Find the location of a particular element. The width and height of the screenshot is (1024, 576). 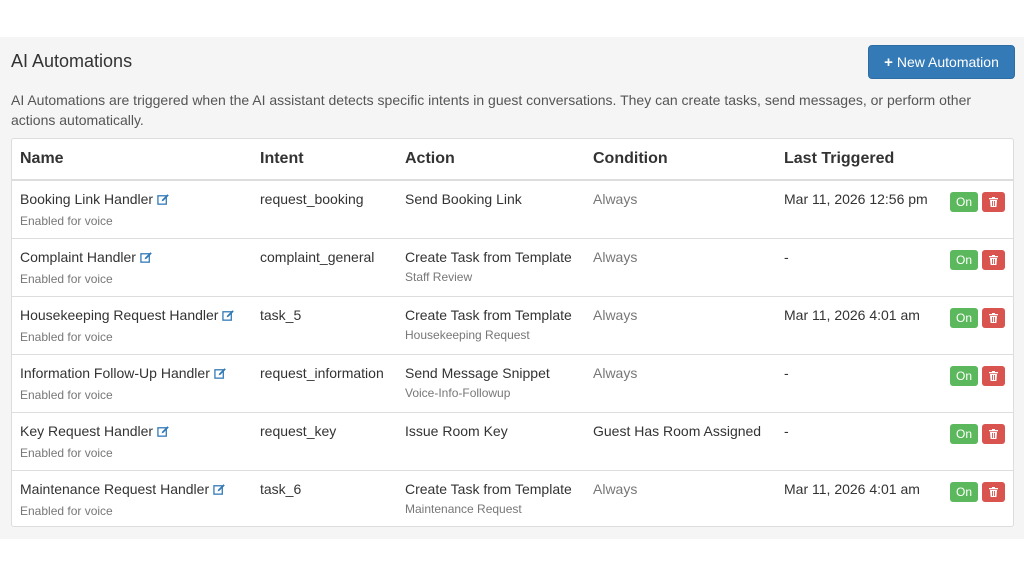

automation-name-cell: Key Request Handler Enabled for voice is located at coordinates (95, 441).